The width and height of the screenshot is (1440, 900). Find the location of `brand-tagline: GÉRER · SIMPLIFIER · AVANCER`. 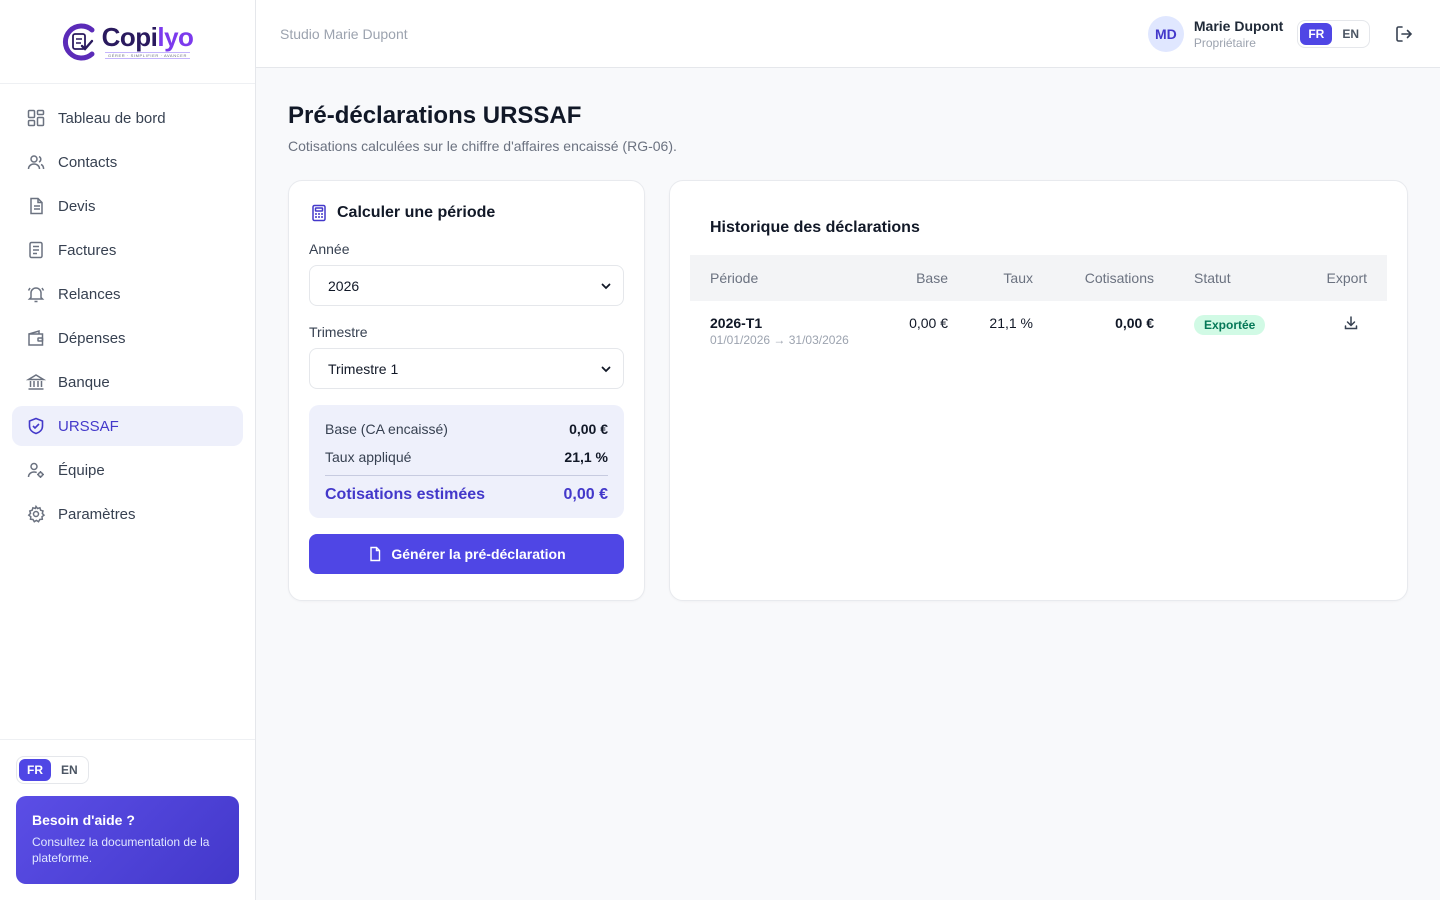

brand-tagline: GÉRER · SIMPLIFIER · AVANCER is located at coordinates (147, 55).